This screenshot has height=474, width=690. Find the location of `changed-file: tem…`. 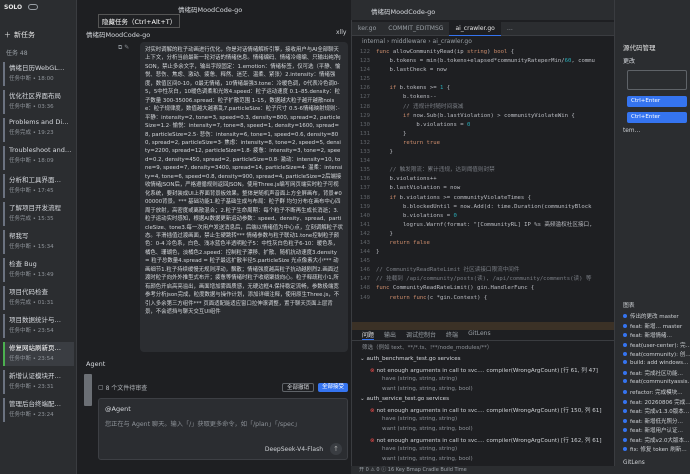

changed-file: tem… is located at coordinates (631, 131).